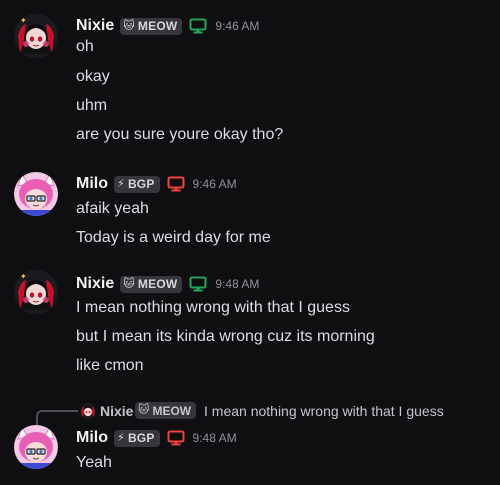 This screenshot has height=485, width=500. What do you see at coordinates (141, 438) in the screenshot?
I see `server-tag-label: BGP` at bounding box center [141, 438].